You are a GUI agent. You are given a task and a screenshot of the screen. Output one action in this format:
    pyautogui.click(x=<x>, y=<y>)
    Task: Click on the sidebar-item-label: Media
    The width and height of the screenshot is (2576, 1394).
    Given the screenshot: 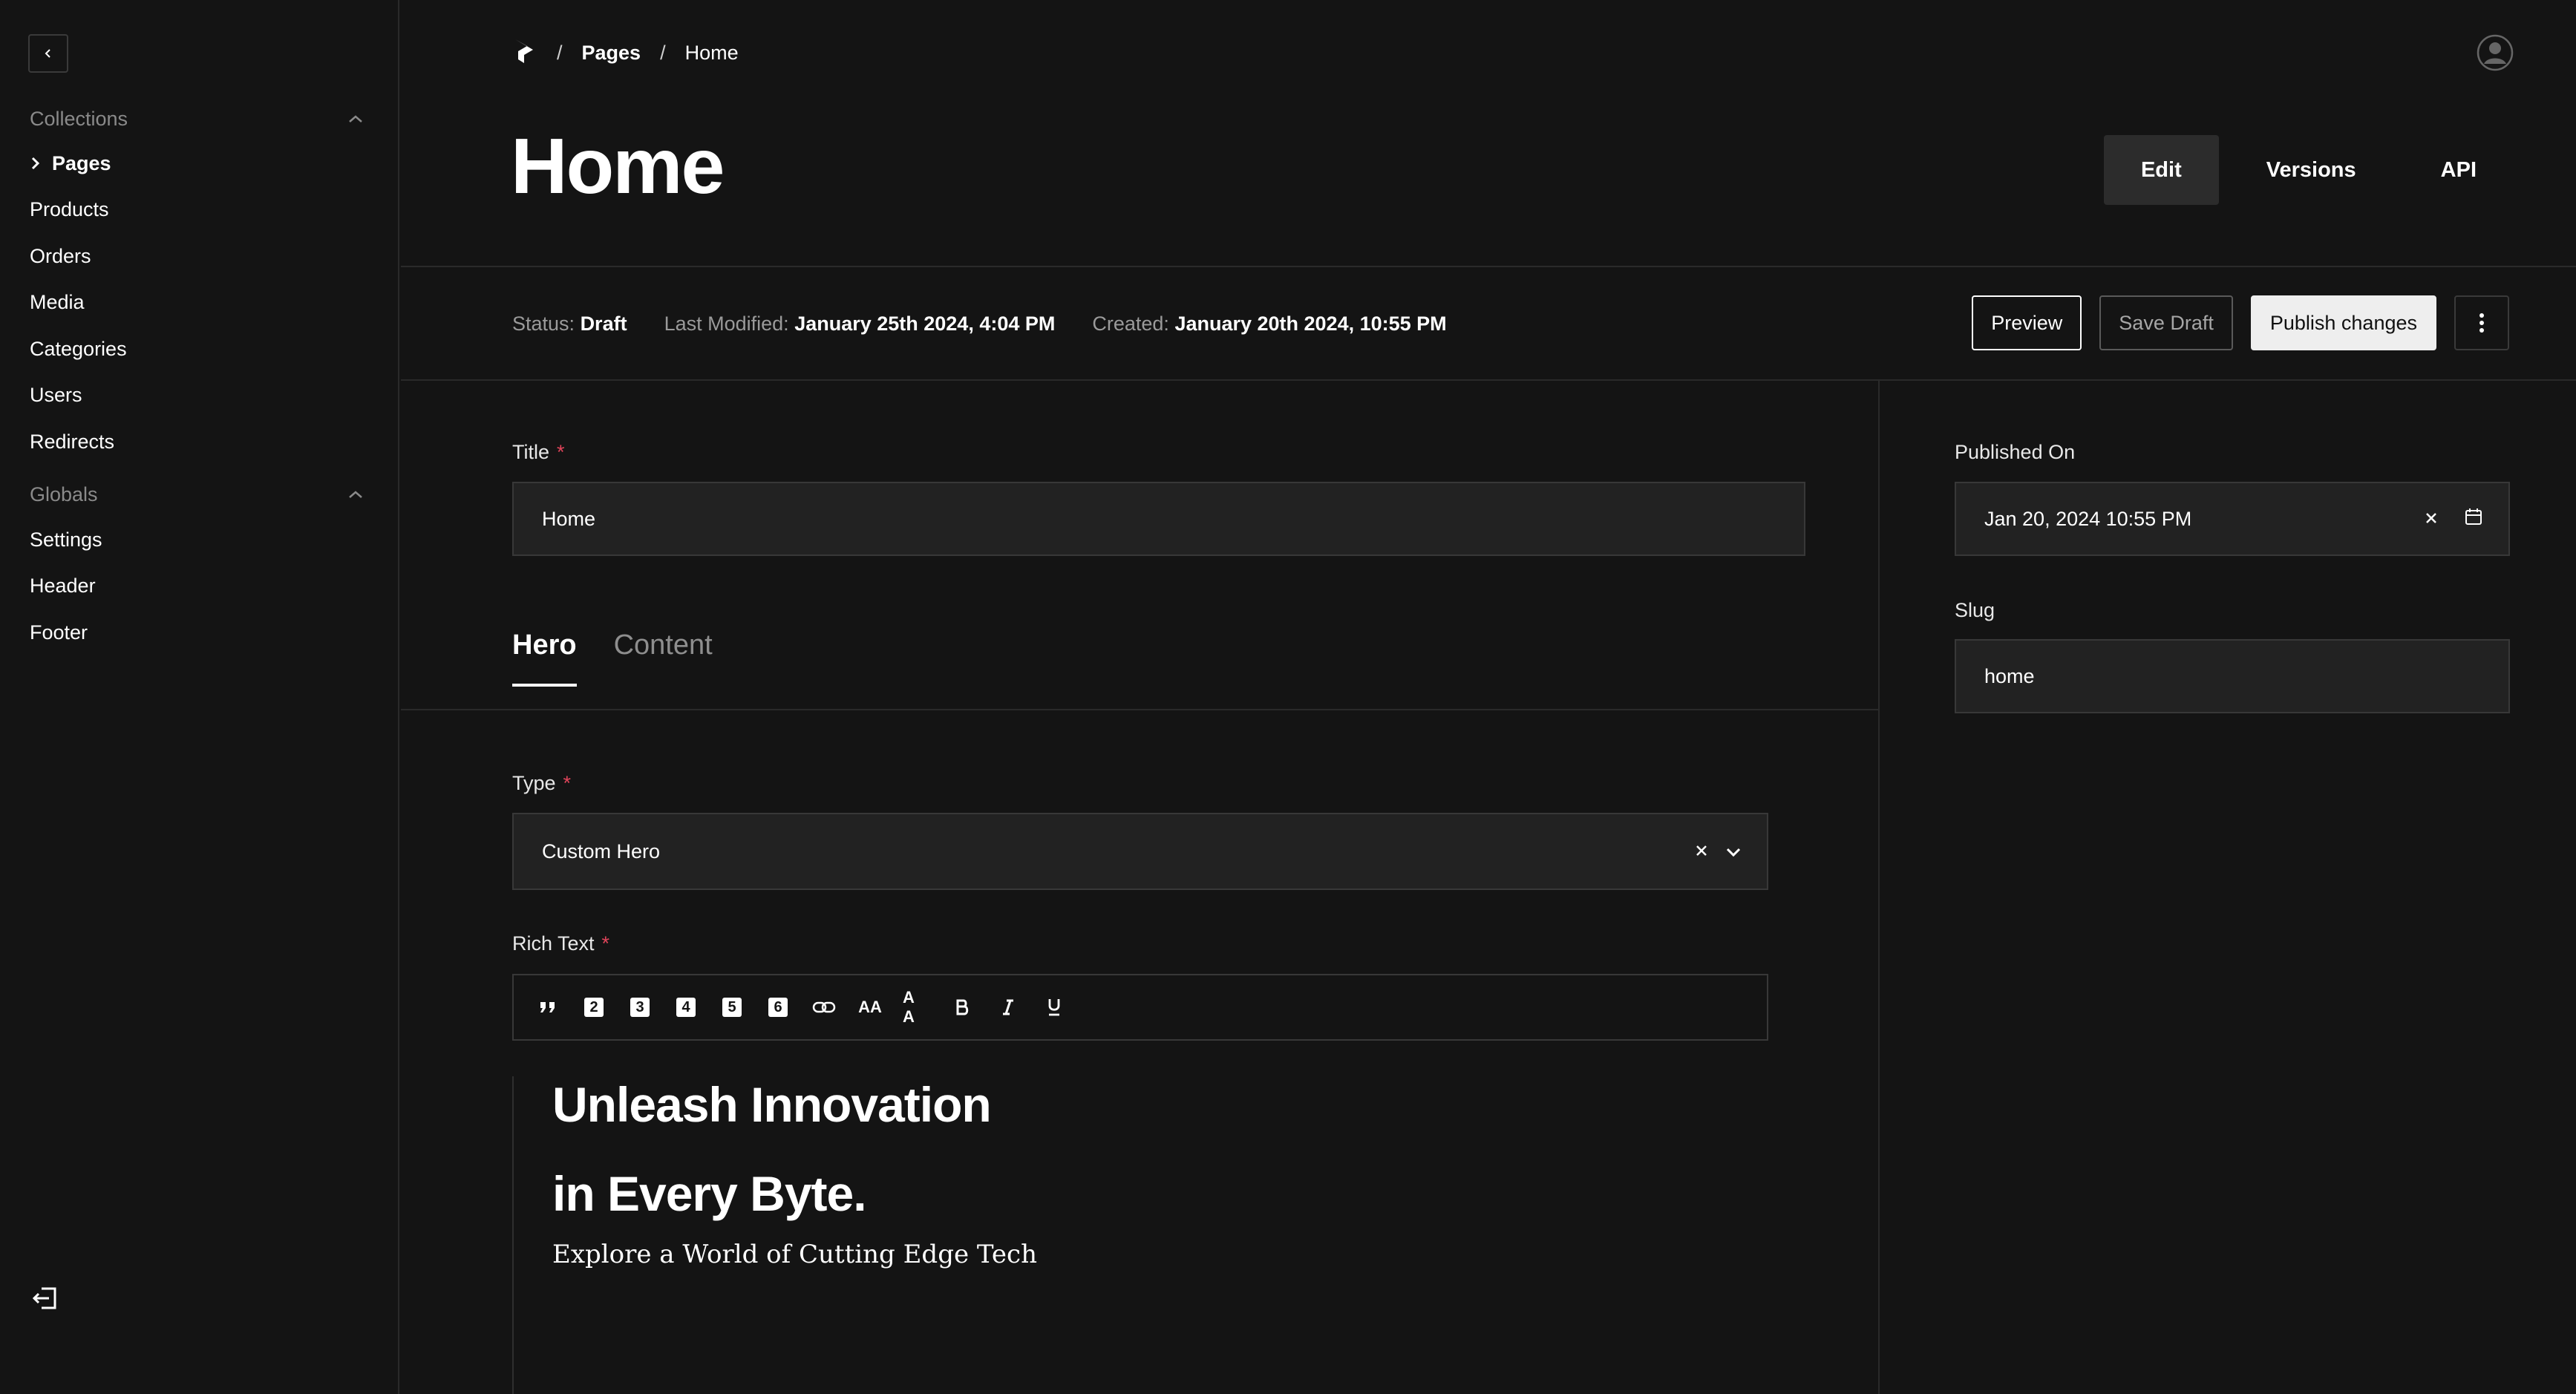 What is the action you would take?
    pyautogui.click(x=57, y=301)
    